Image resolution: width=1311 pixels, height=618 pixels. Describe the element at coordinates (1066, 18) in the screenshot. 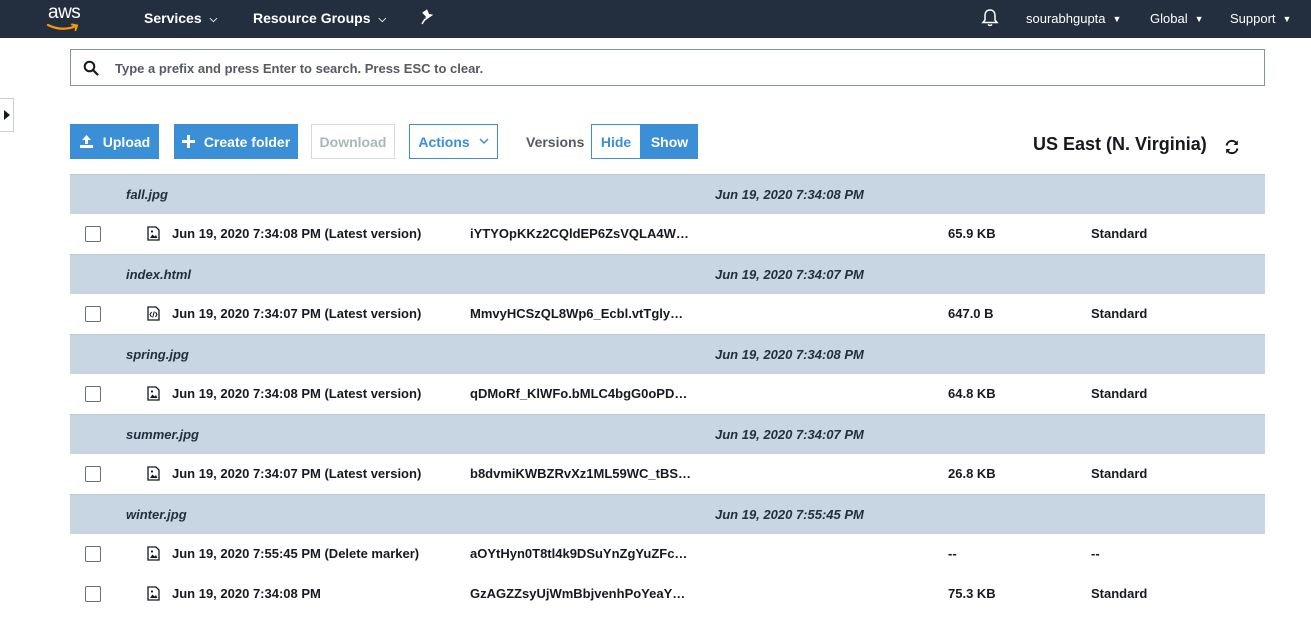

I see `user-menu-label: sourabhgupta` at that location.